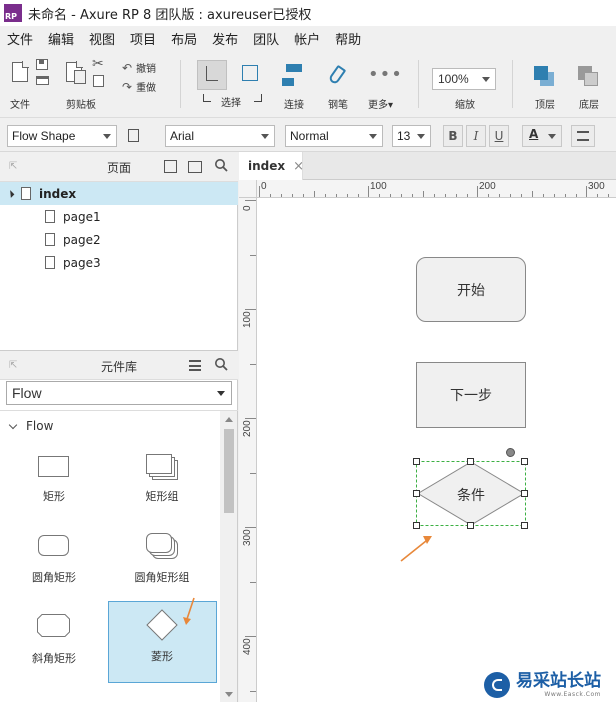 The height and width of the screenshot is (702, 616). I want to click on style-editor-button, so click(135, 136).